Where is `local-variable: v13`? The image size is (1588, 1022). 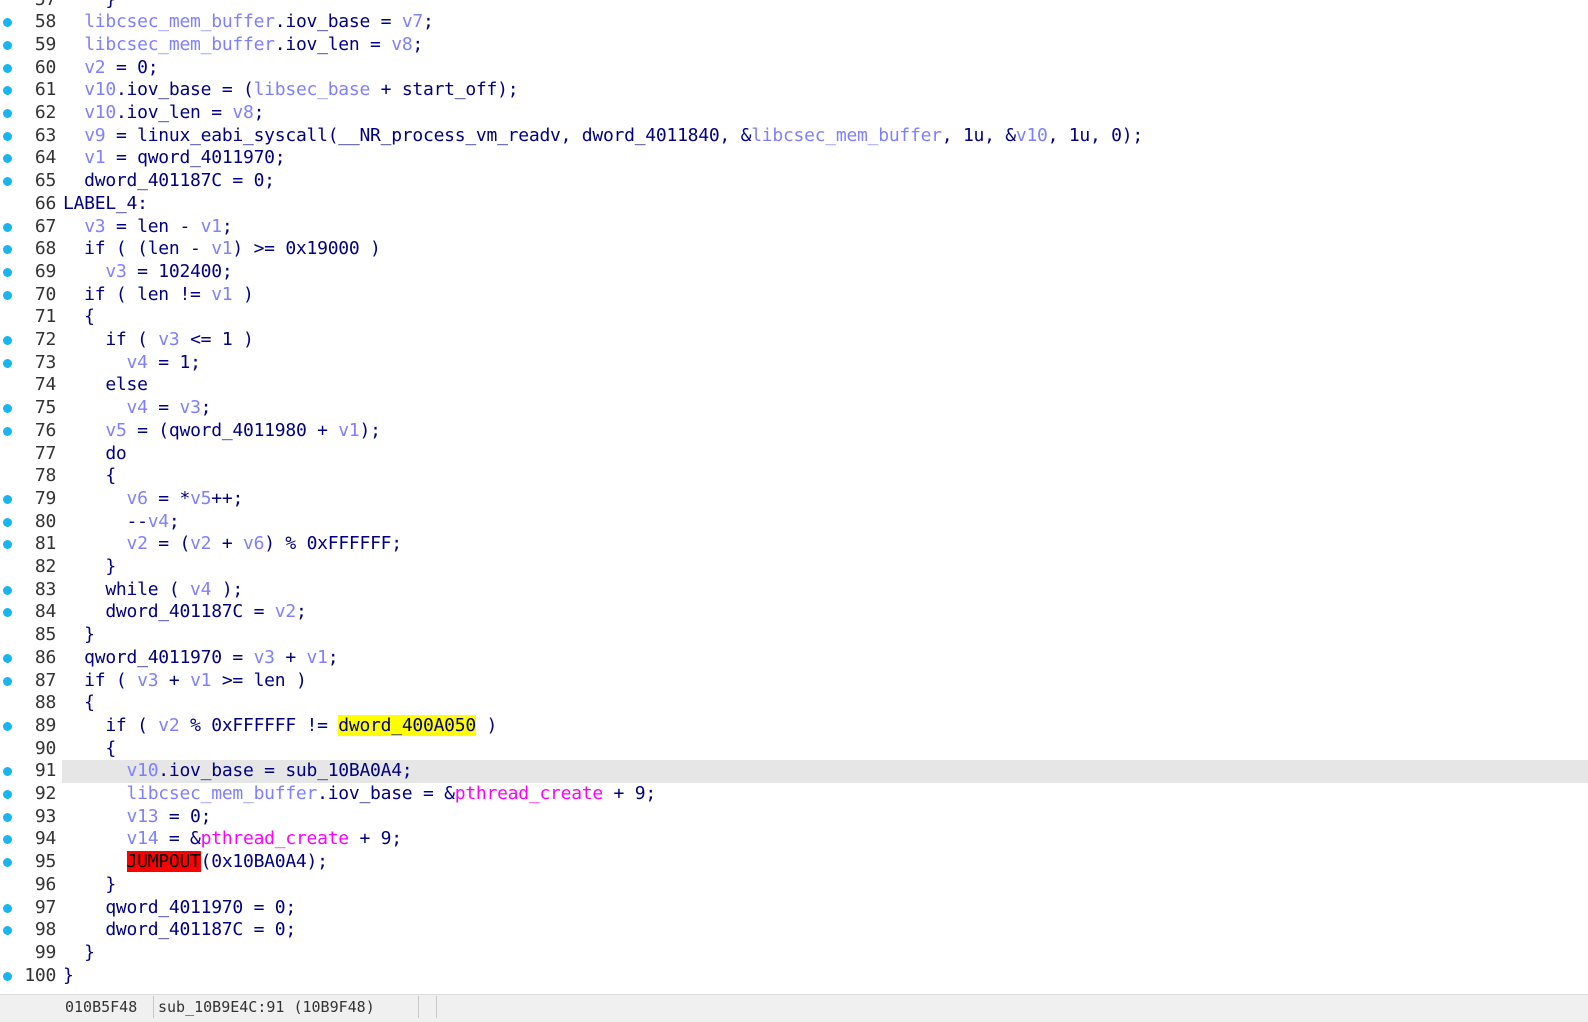 local-variable: v13 is located at coordinates (143, 816).